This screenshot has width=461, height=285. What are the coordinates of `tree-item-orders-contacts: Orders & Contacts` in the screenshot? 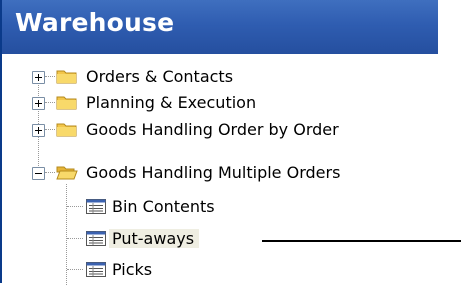 It's located at (220, 77).